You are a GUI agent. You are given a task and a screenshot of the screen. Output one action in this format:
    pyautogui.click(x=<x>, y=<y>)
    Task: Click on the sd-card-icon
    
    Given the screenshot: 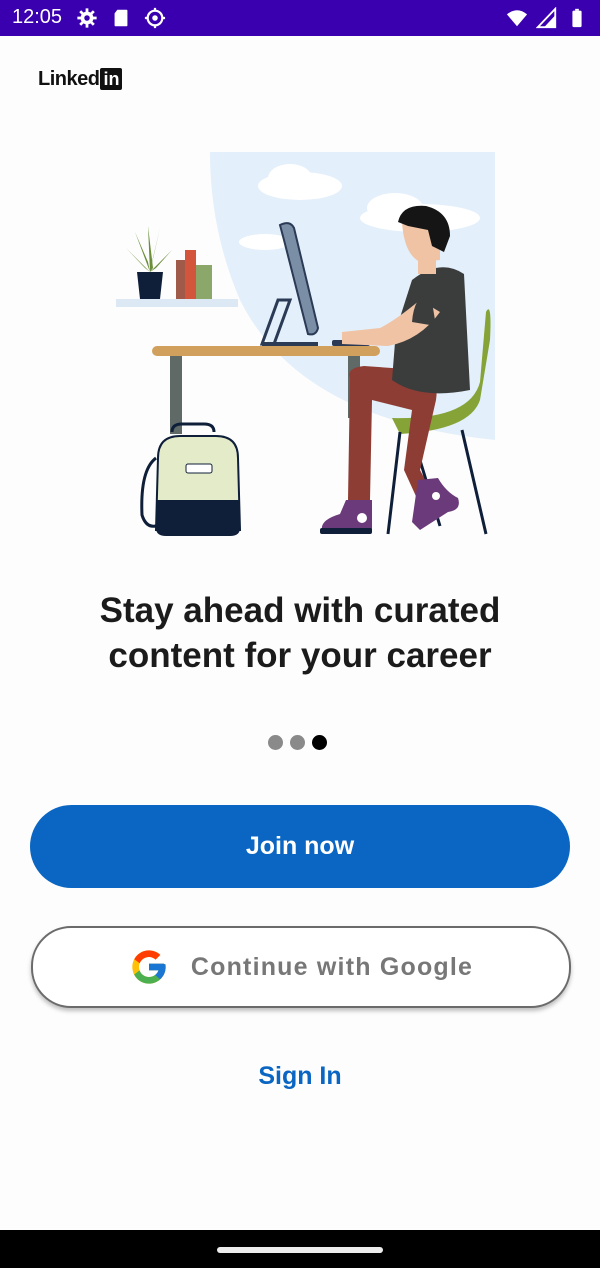 What is the action you would take?
    pyautogui.click(x=121, y=18)
    